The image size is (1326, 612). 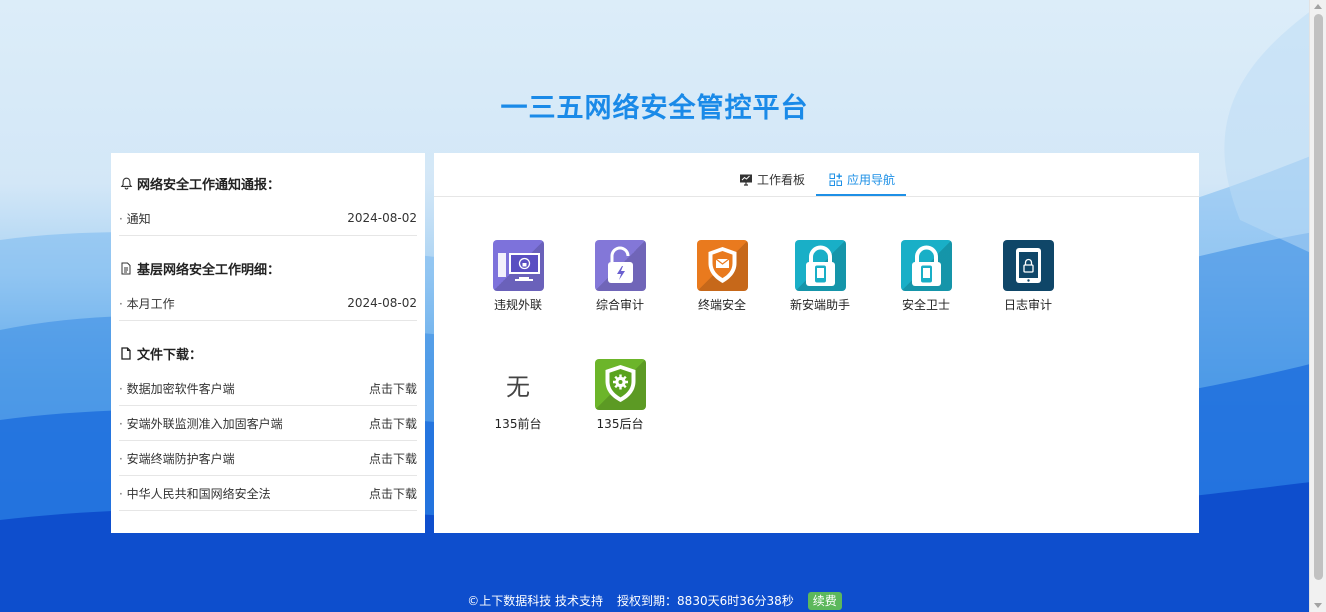 I want to click on renew-button: 续费, so click(x=824, y=601).